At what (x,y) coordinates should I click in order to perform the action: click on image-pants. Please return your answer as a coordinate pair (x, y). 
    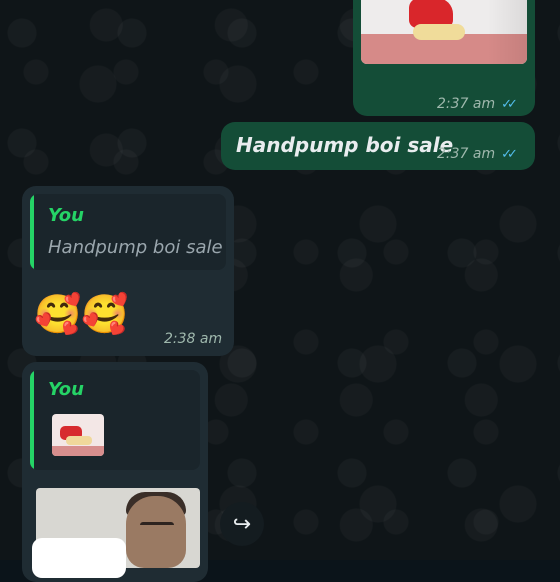
    Looking at the image, I should click on (439, 32).